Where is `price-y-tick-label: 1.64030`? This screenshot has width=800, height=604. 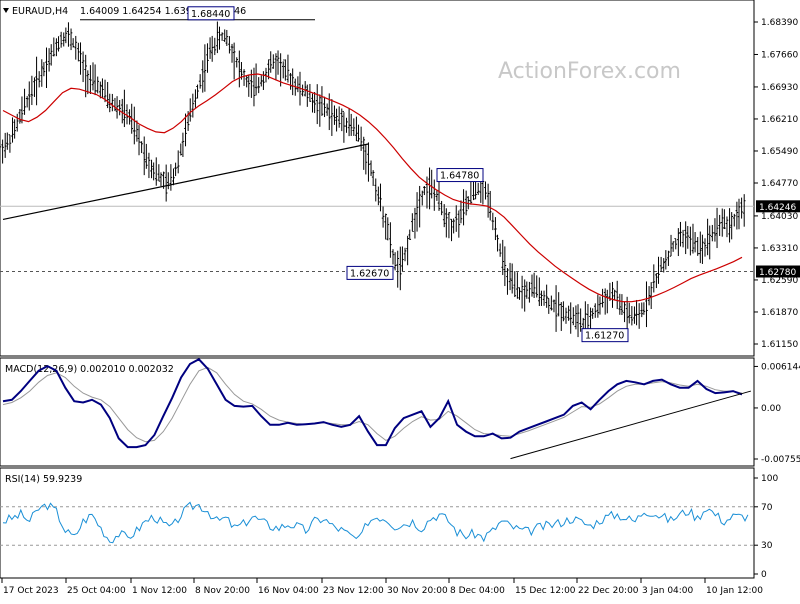 price-y-tick-label: 1.64030 is located at coordinates (779, 217).